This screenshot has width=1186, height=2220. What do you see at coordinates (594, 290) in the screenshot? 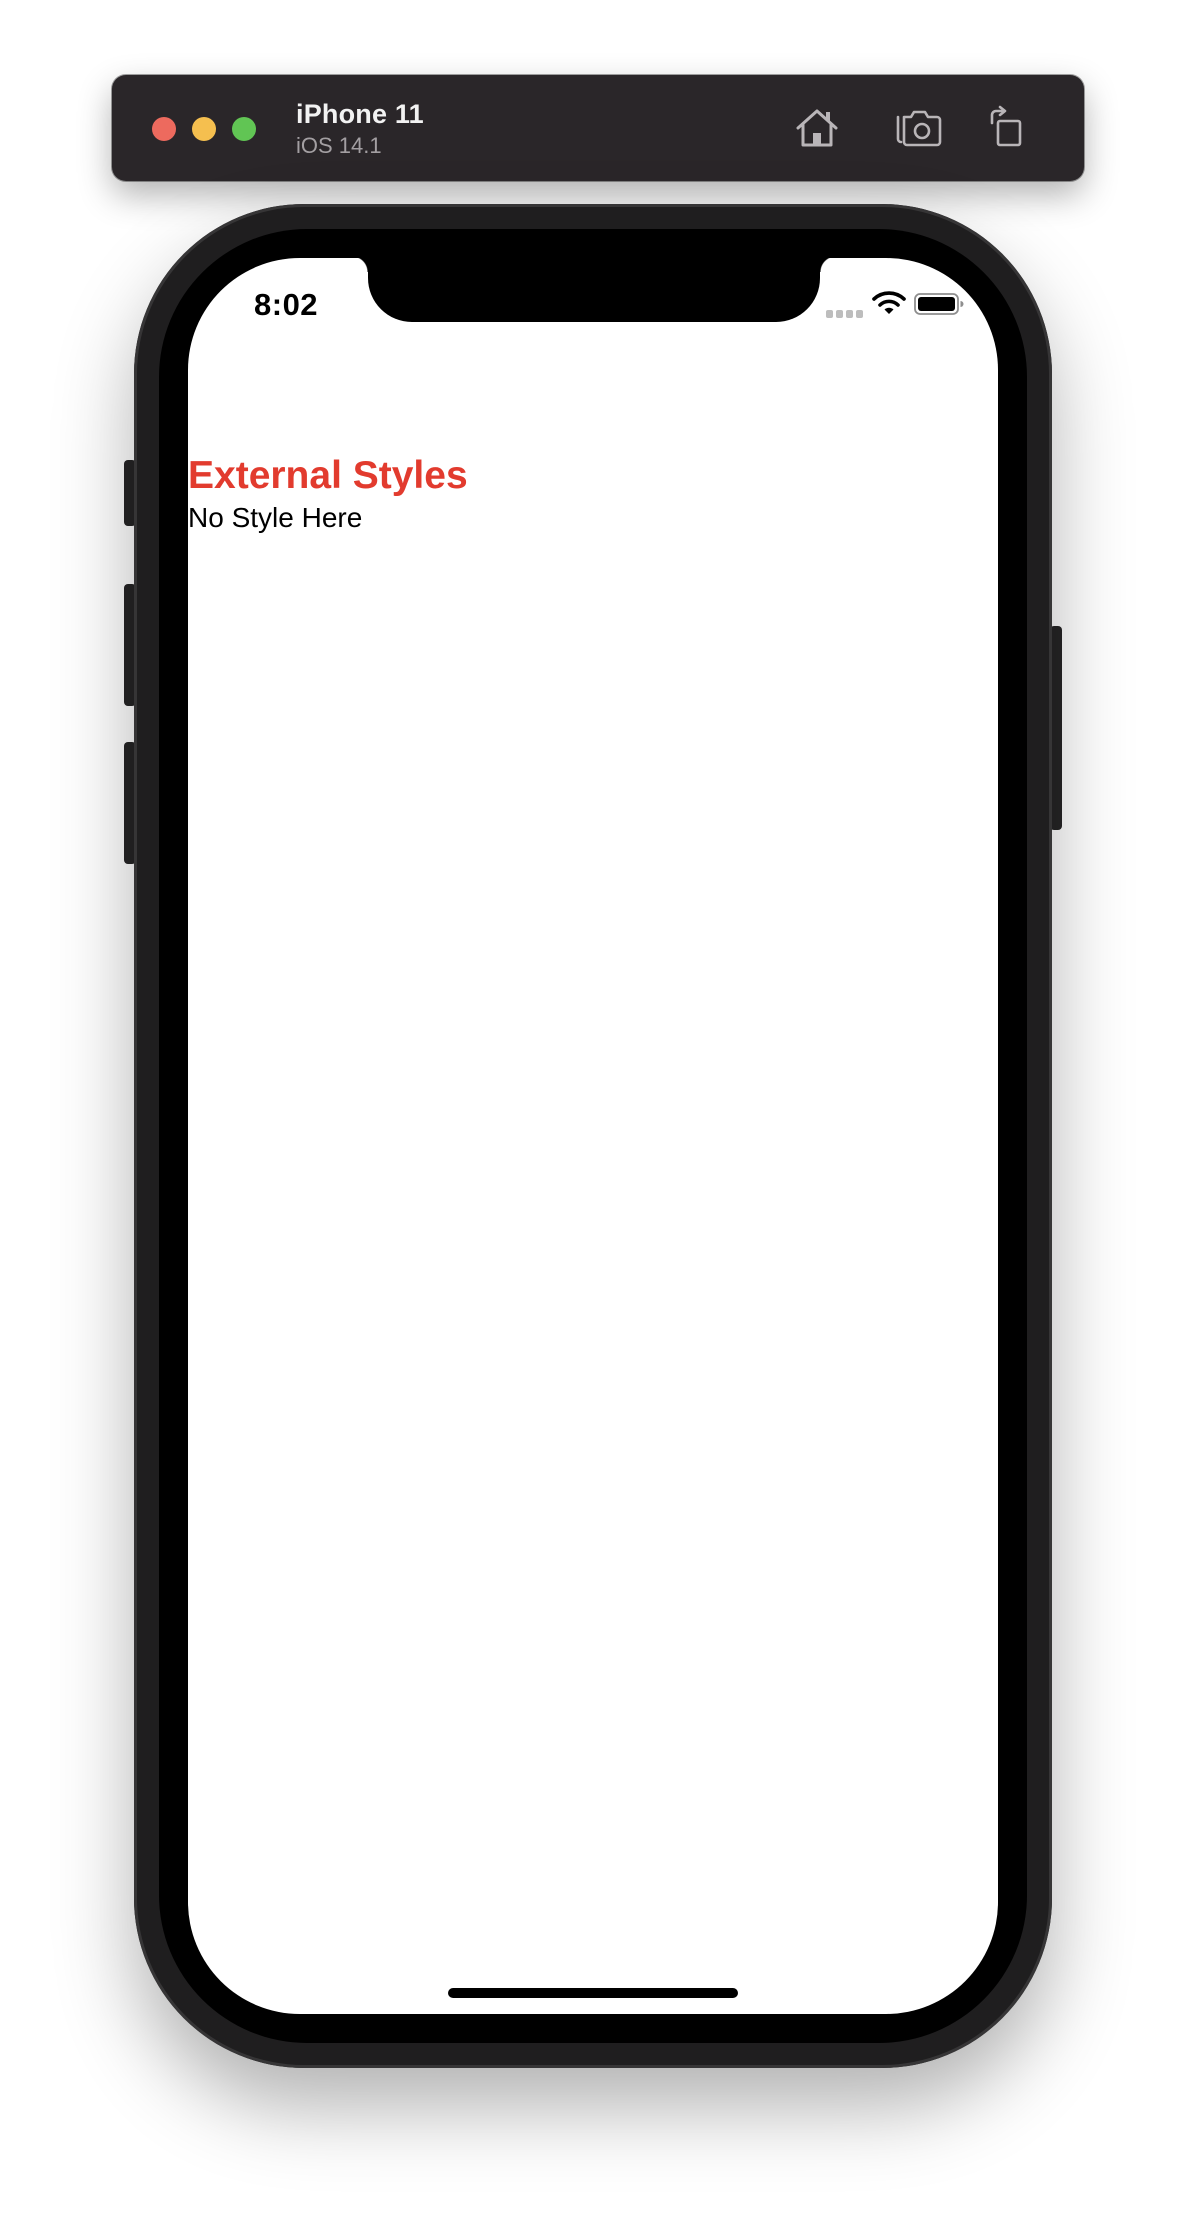
I see `notch` at bounding box center [594, 290].